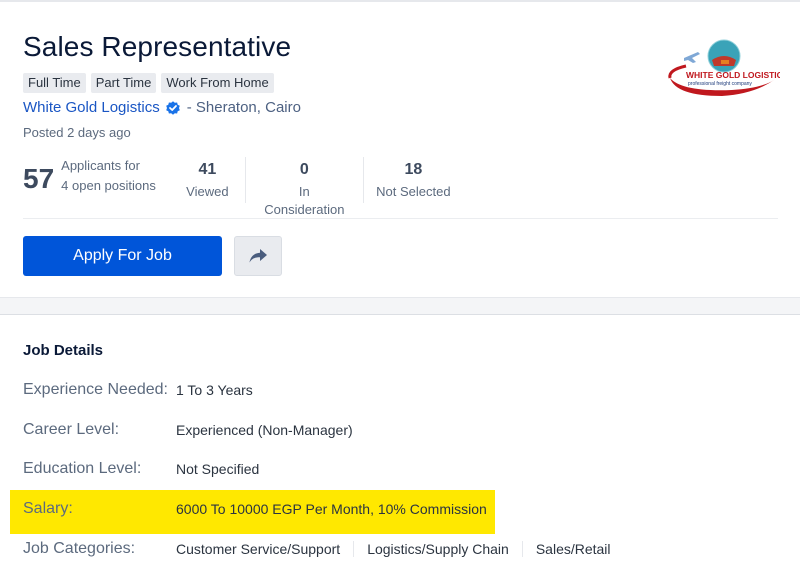  What do you see at coordinates (264, 549) in the screenshot?
I see `category-link: Customer Service/Support` at bounding box center [264, 549].